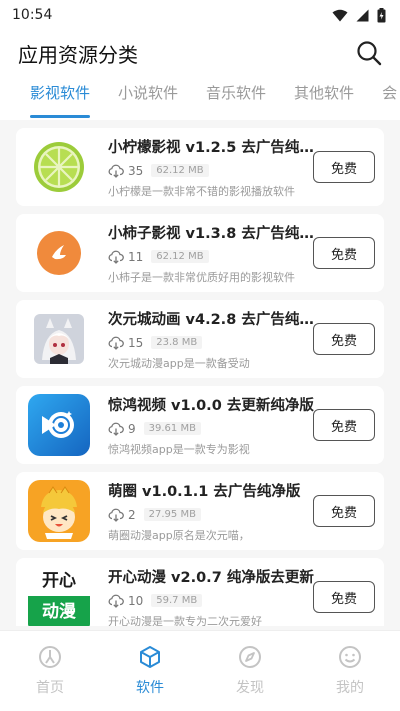 This screenshot has width=400, height=711. I want to click on search-button, so click(369, 53).